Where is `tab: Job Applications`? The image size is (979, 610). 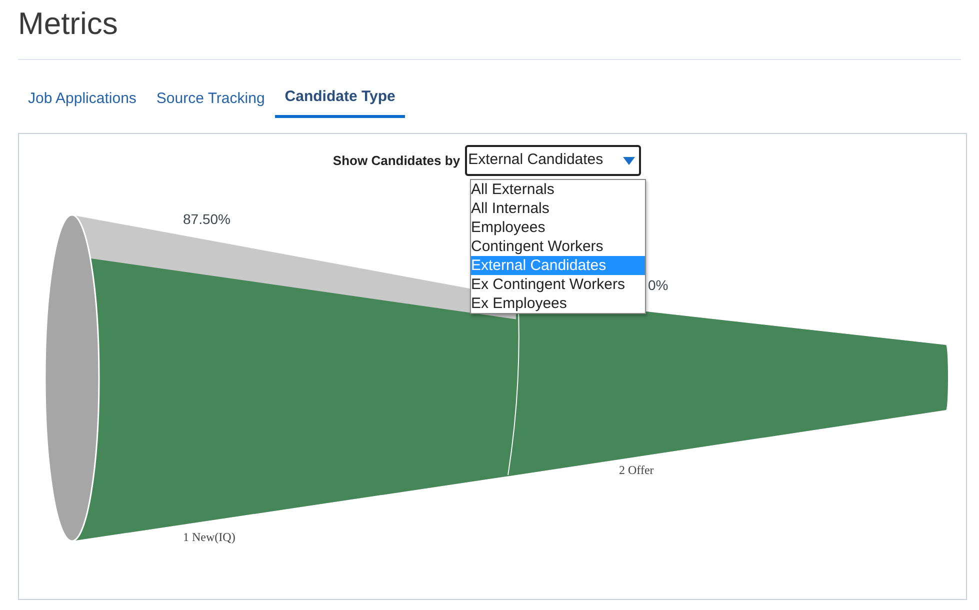 tab: Job Applications is located at coordinates (82, 101).